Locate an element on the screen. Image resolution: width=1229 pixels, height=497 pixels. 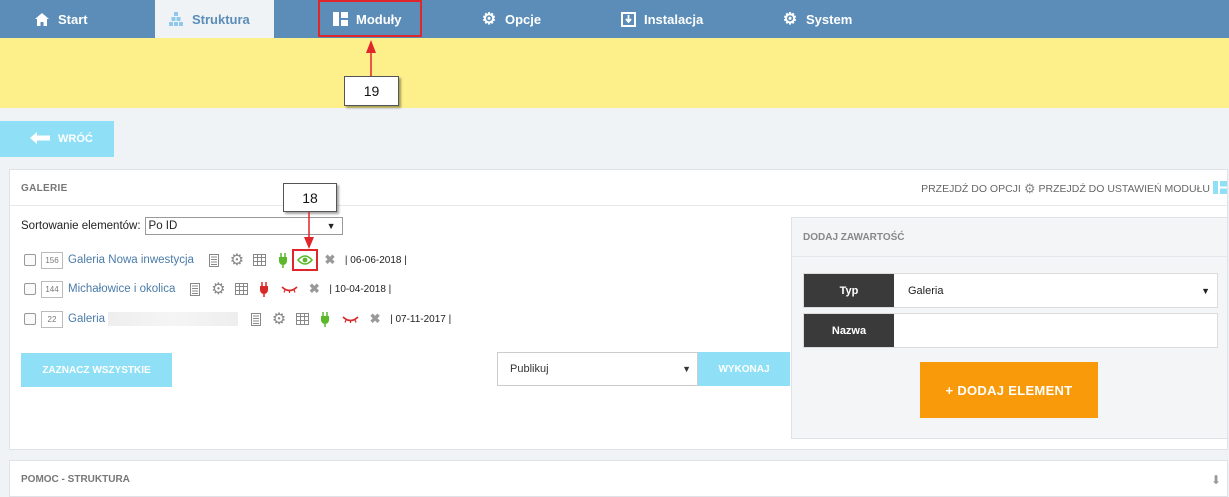
nav-item-opcje: ⚙ Opcje is located at coordinates (511, 19).